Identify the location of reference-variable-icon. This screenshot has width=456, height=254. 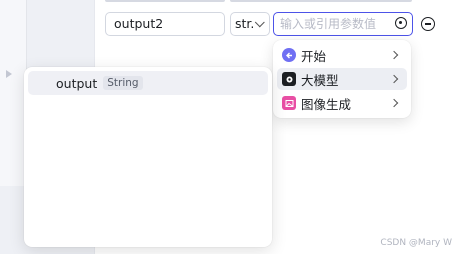
(401, 23).